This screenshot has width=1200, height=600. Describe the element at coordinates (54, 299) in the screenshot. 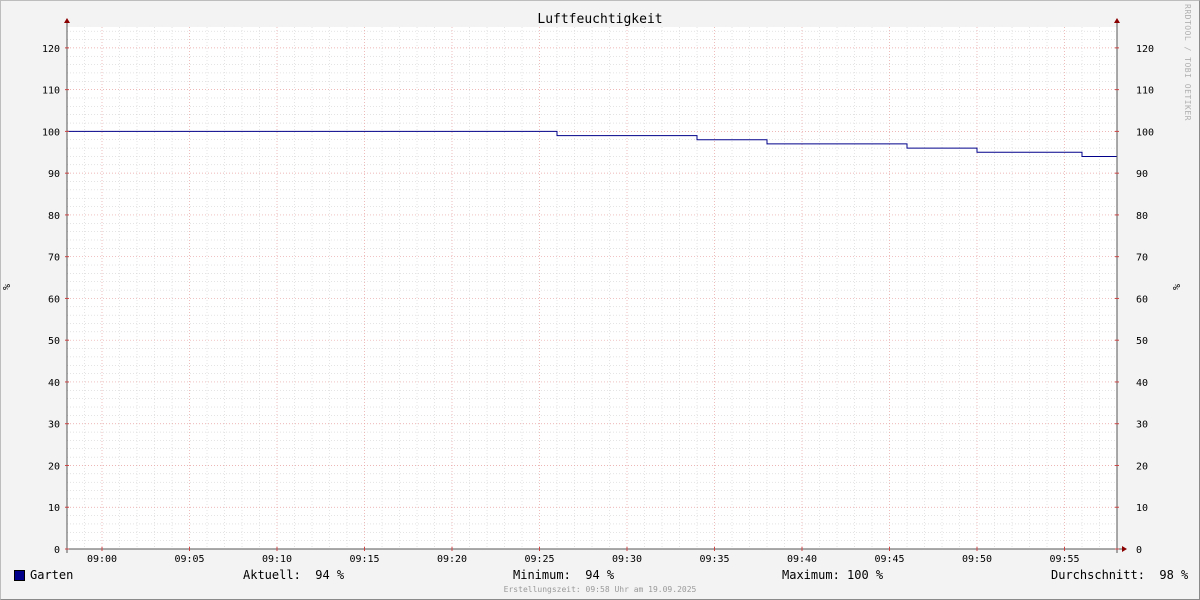

I see `y-tick-label-left: 60` at that location.